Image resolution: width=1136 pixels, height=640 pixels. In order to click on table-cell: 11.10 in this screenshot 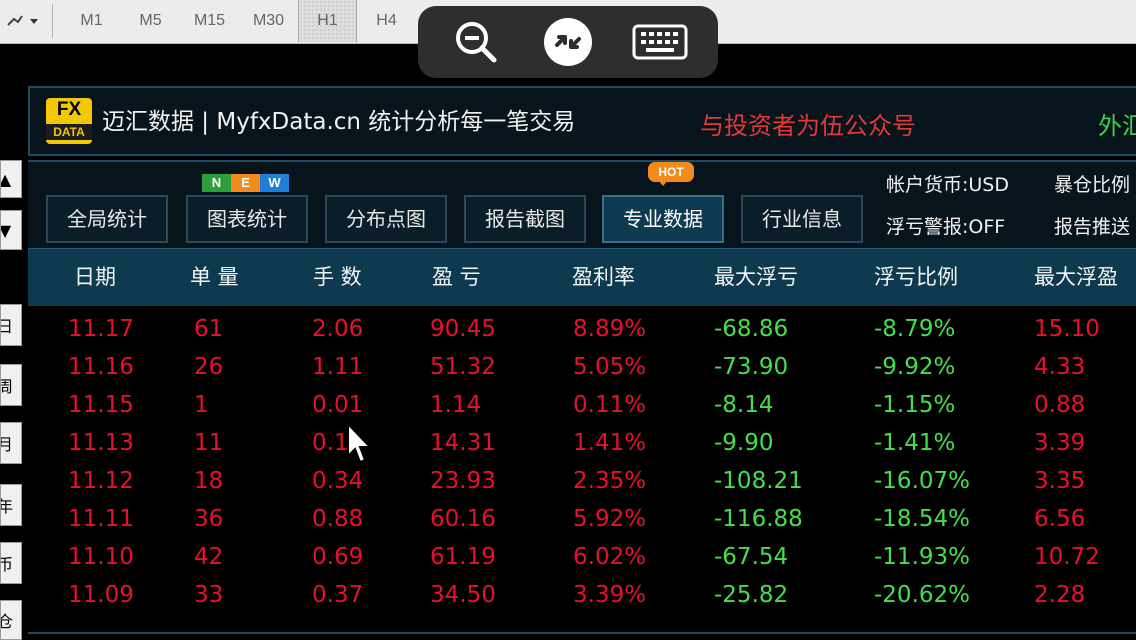, I will do `click(101, 557)`.